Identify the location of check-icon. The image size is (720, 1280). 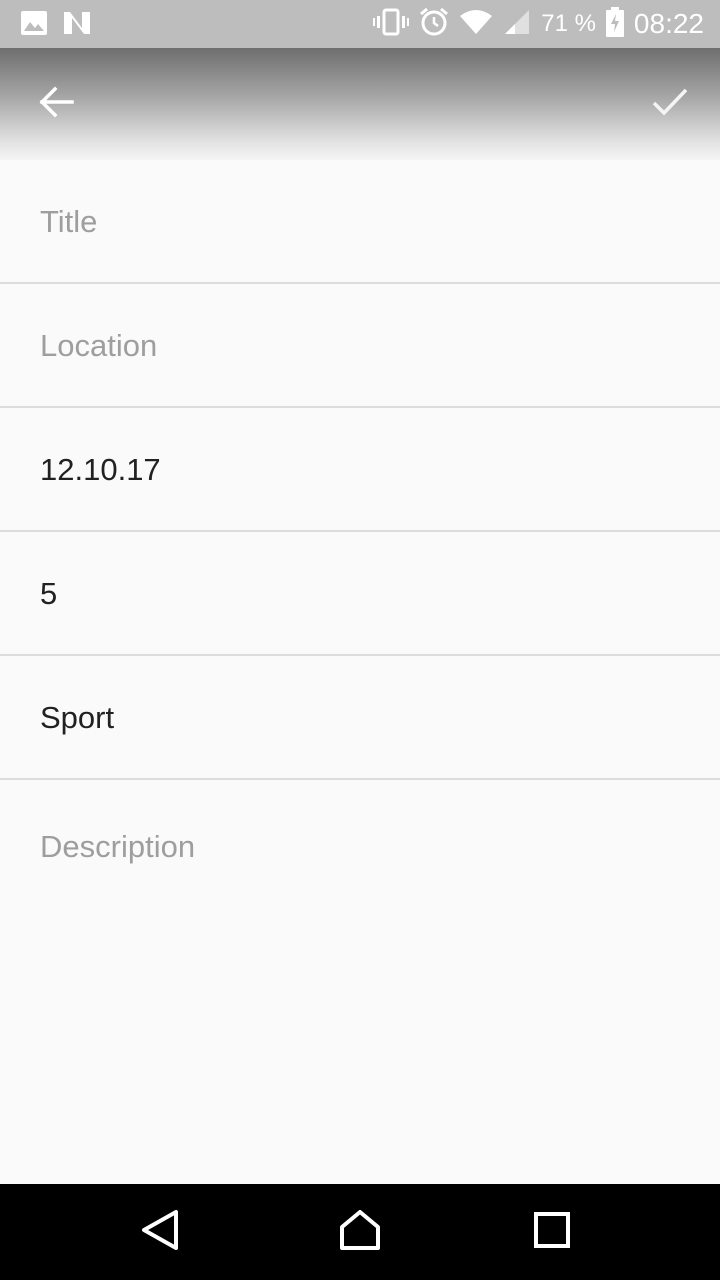
(670, 104).